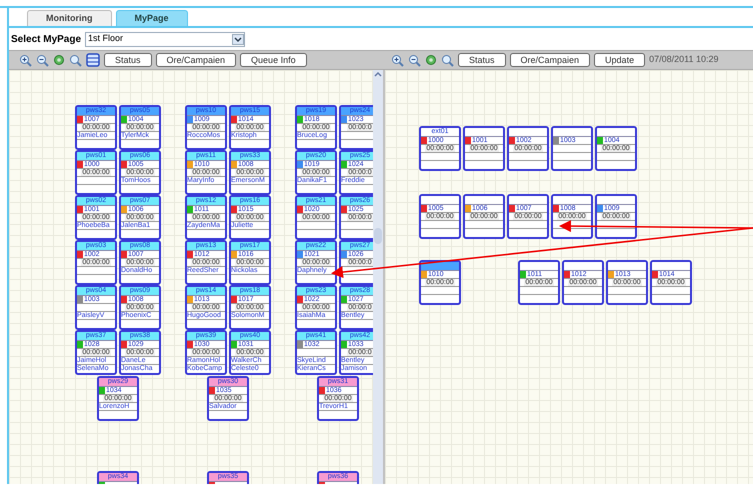 Image resolution: width=753 pixels, height=486 pixels. I want to click on toolbar-button: Update, so click(620, 60).